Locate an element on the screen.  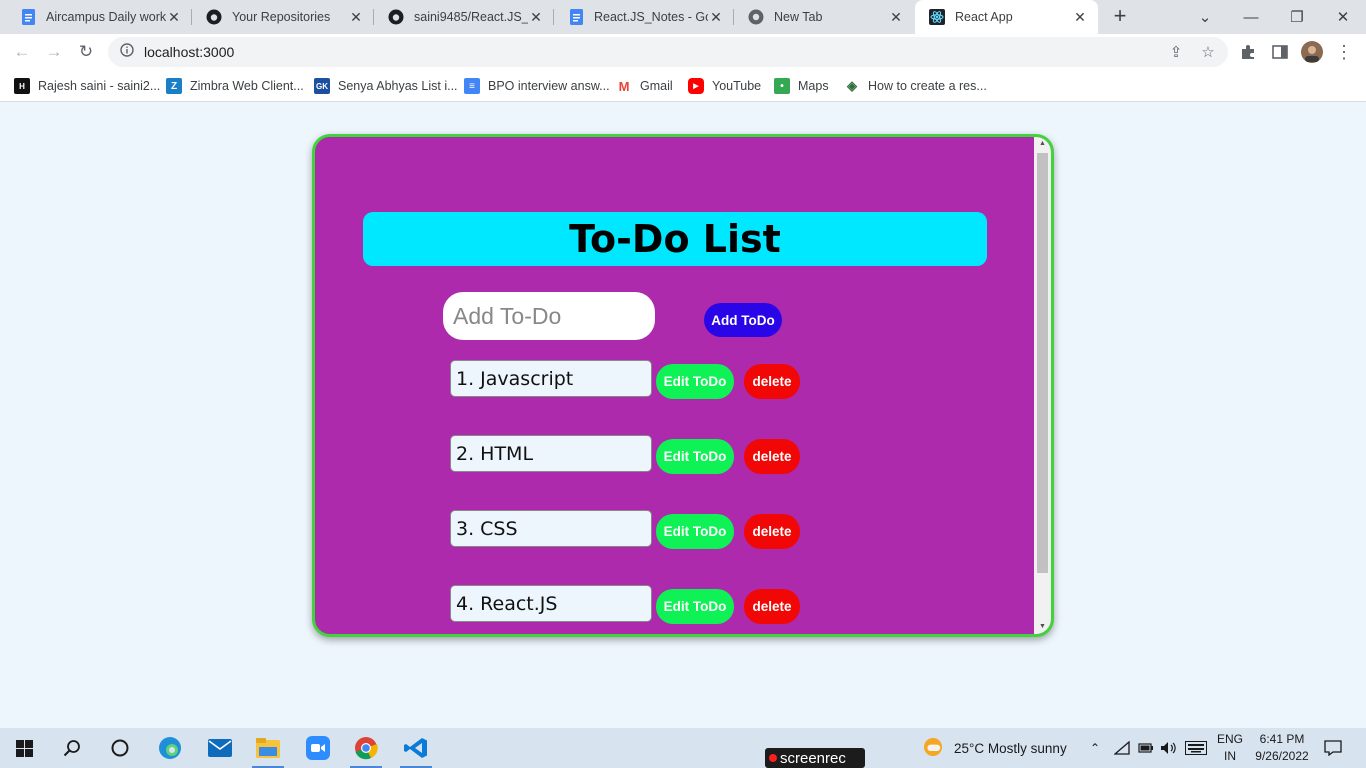
weather-widget: 25°C Mostly sunny is located at coordinates (994, 748).